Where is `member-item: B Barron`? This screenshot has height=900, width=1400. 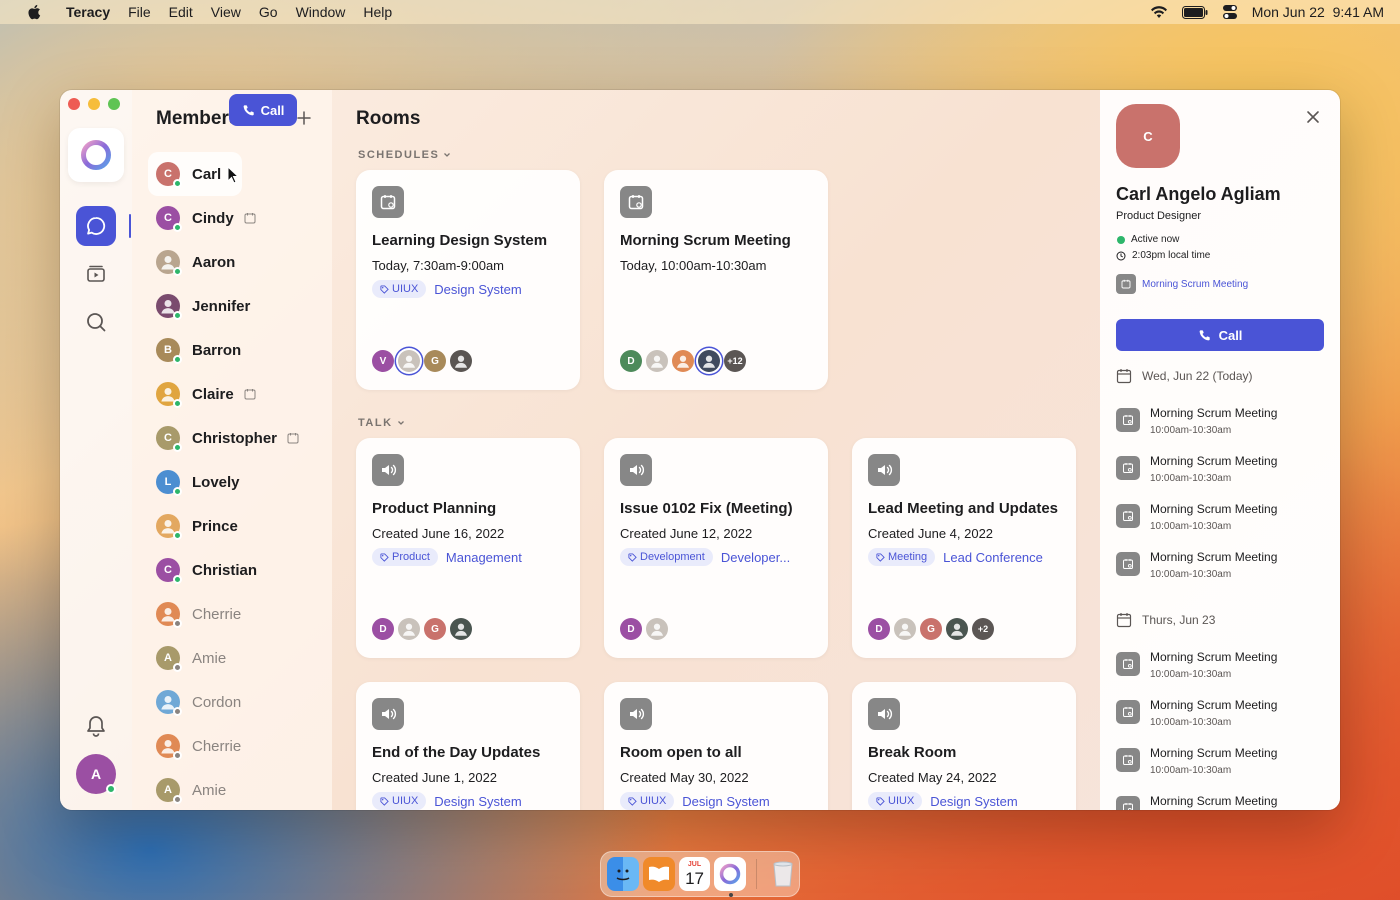
member-item: B Barron is located at coordinates (238, 350).